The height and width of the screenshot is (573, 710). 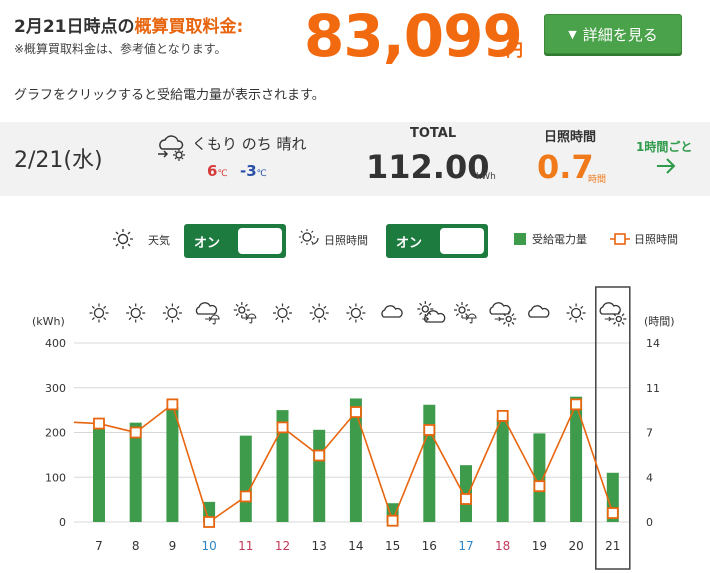 I want to click on view-details-button: ▼ 詳細を見る, so click(x=613, y=34).